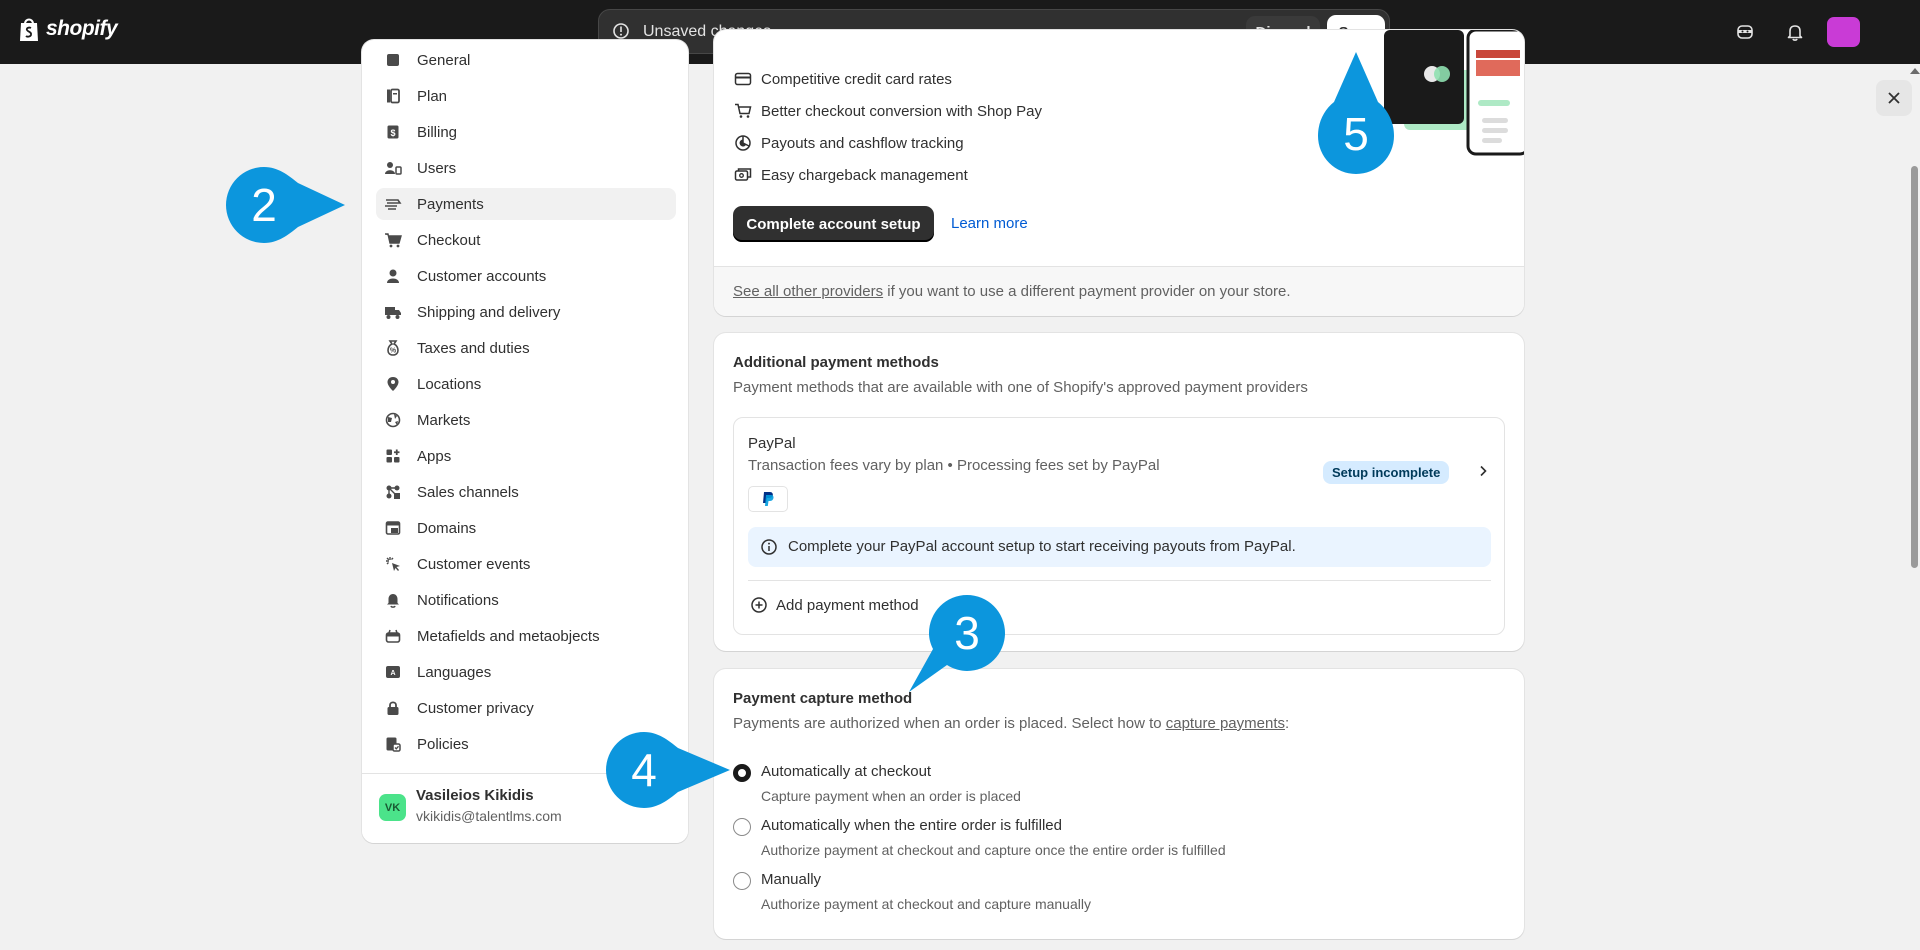 This screenshot has width=1920, height=950. I want to click on sidebar-item-apps: Apps, so click(526, 456).